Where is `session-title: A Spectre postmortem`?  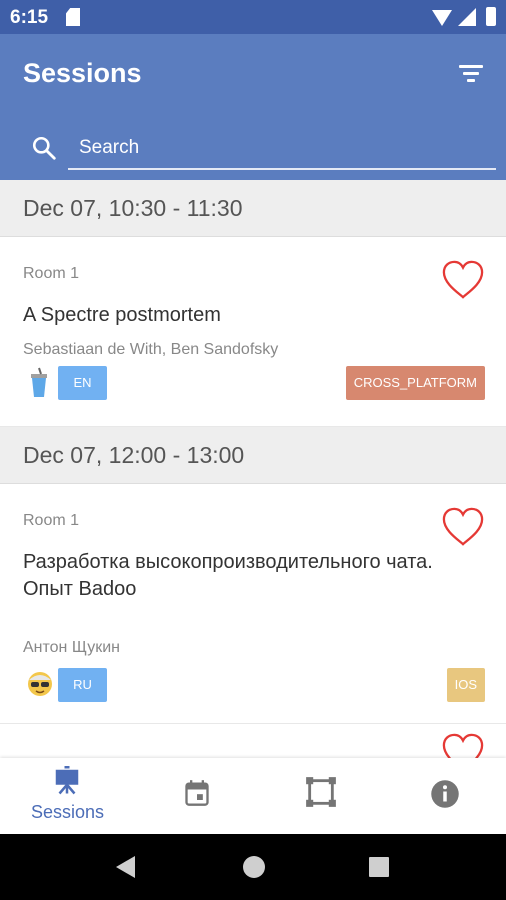 session-title: A Spectre postmortem is located at coordinates (122, 315).